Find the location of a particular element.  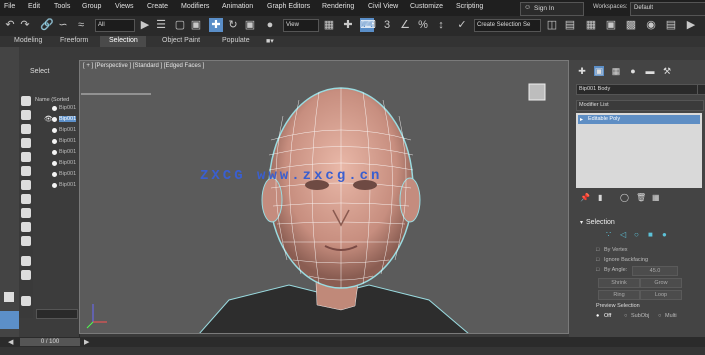

preview-off-radio: ● is located at coordinates (597, 316).